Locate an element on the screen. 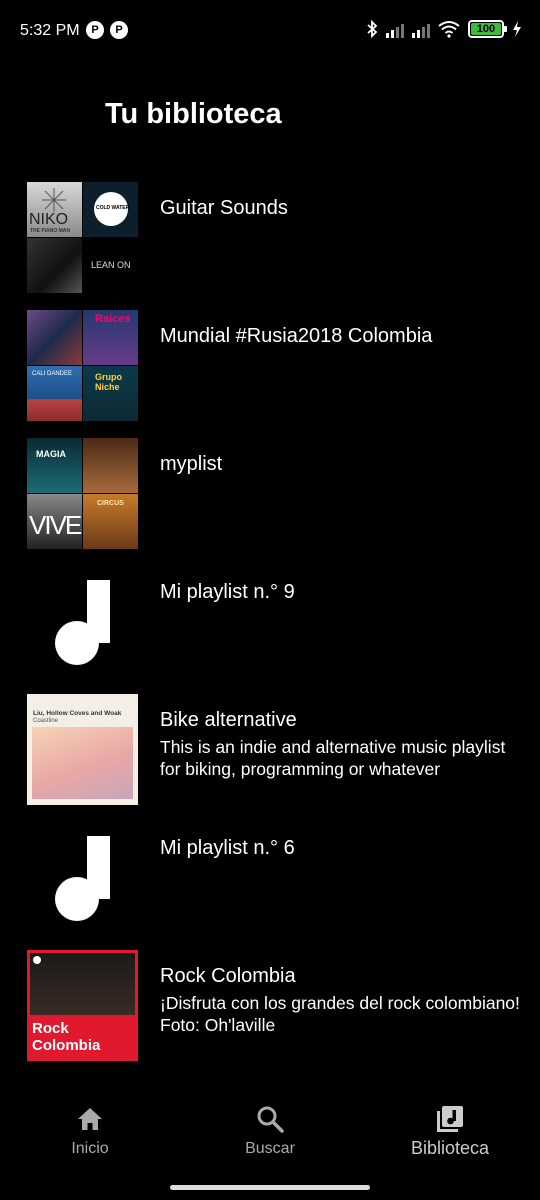 This screenshot has width=540, height=1200. playlist-title: myplist is located at coordinates (191, 464).